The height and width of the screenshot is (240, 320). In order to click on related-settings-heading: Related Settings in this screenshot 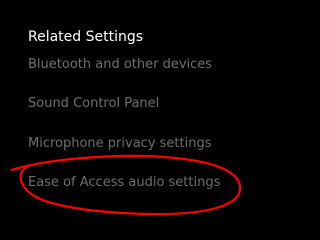, I will do `click(86, 37)`.